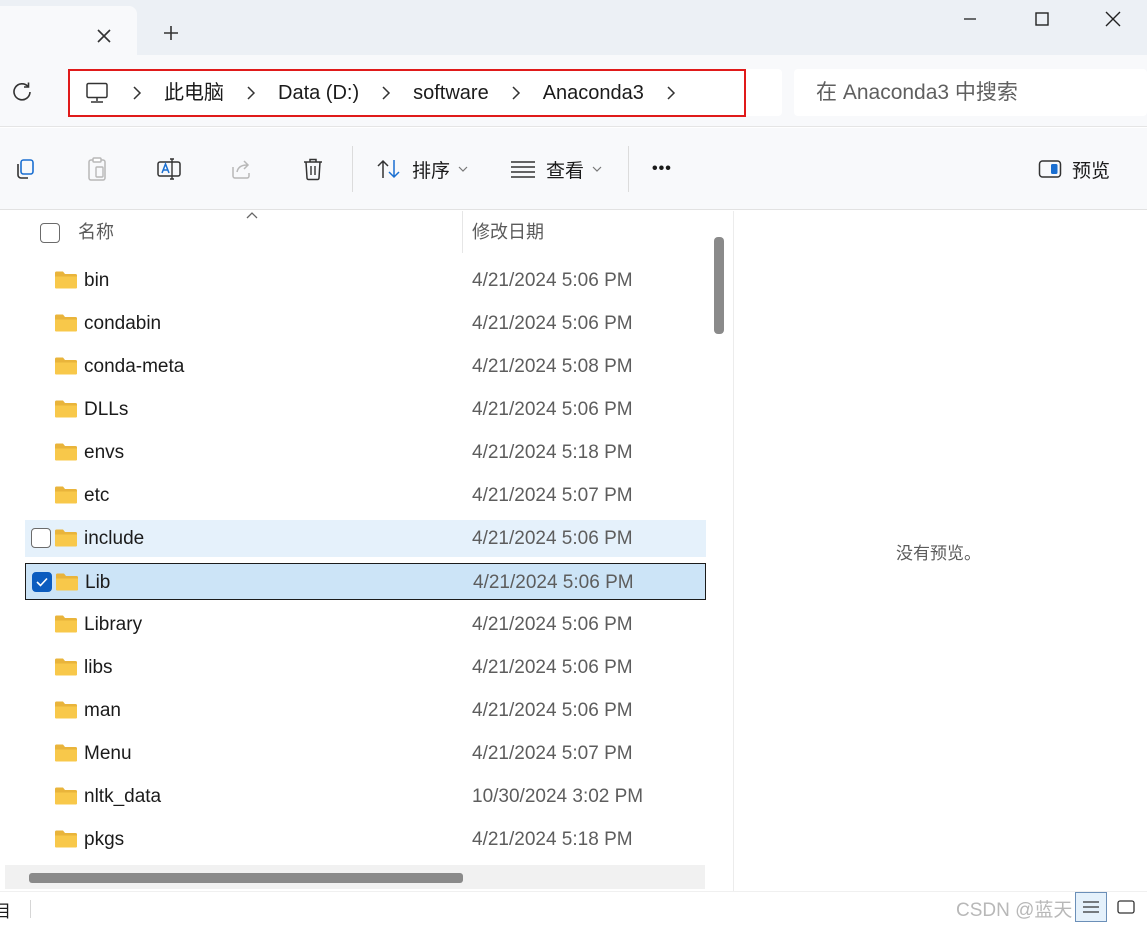  I want to click on copy-button, so click(25, 169).